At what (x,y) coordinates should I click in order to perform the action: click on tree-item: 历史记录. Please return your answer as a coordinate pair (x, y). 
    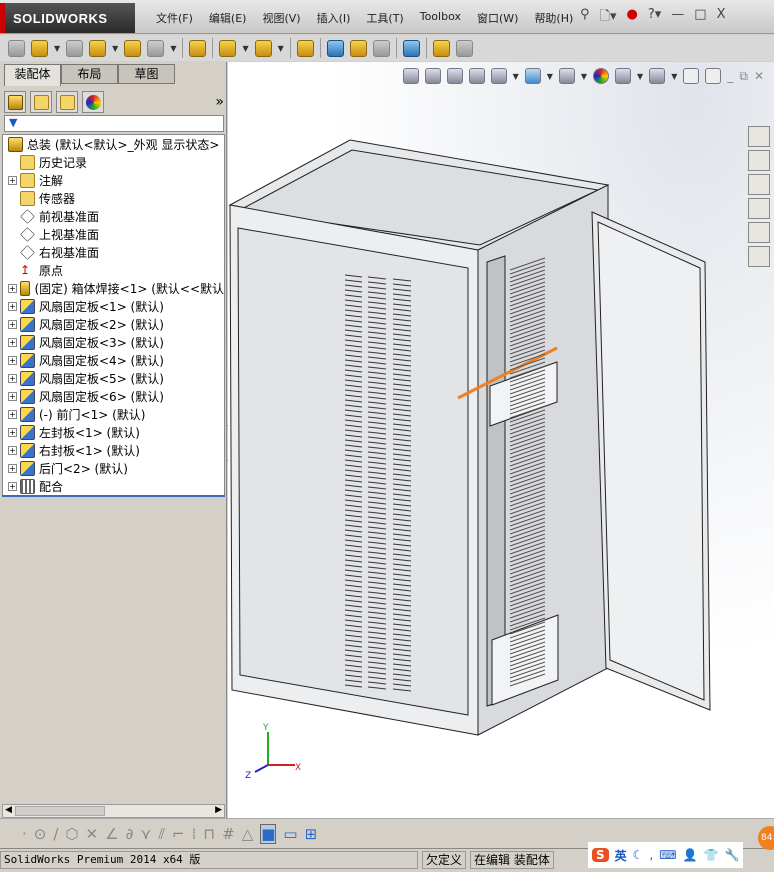
    Looking at the image, I should click on (113, 162).